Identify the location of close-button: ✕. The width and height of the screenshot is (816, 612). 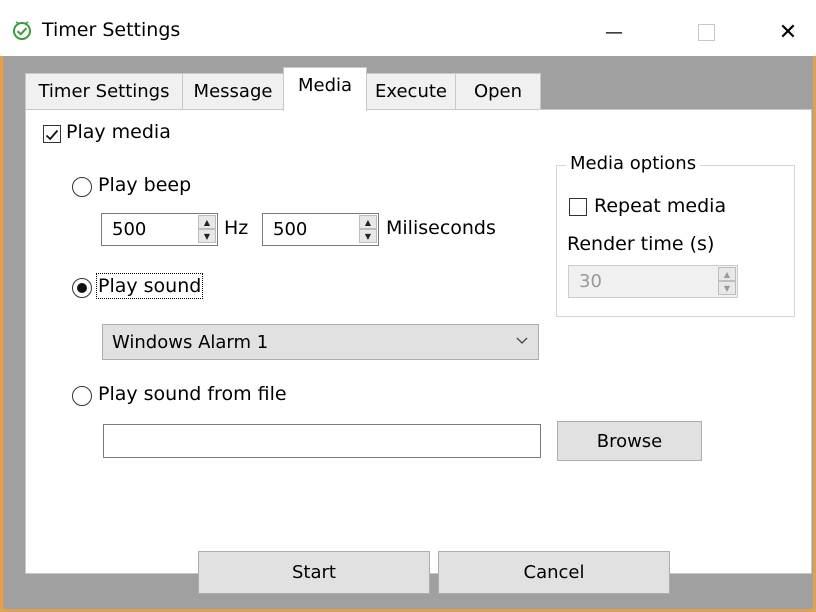
(788, 32).